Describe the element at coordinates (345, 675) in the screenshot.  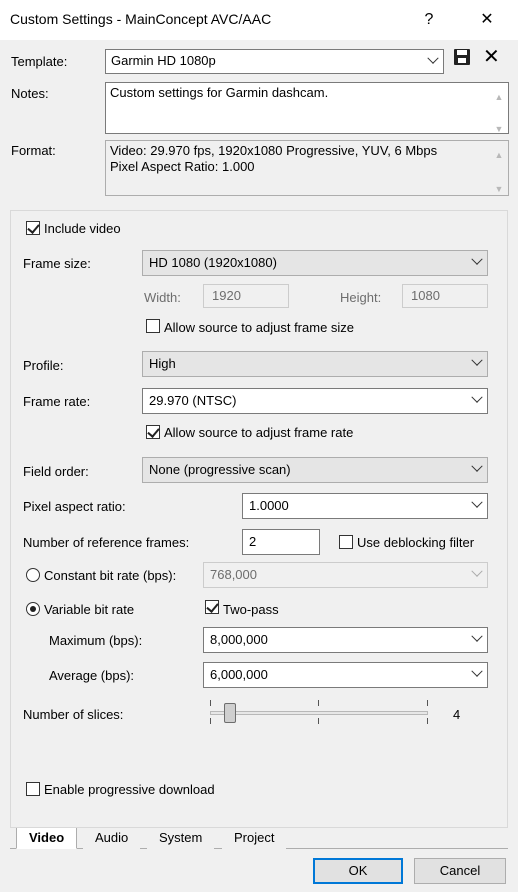
I see `average-combo: 6,000,000` at that location.